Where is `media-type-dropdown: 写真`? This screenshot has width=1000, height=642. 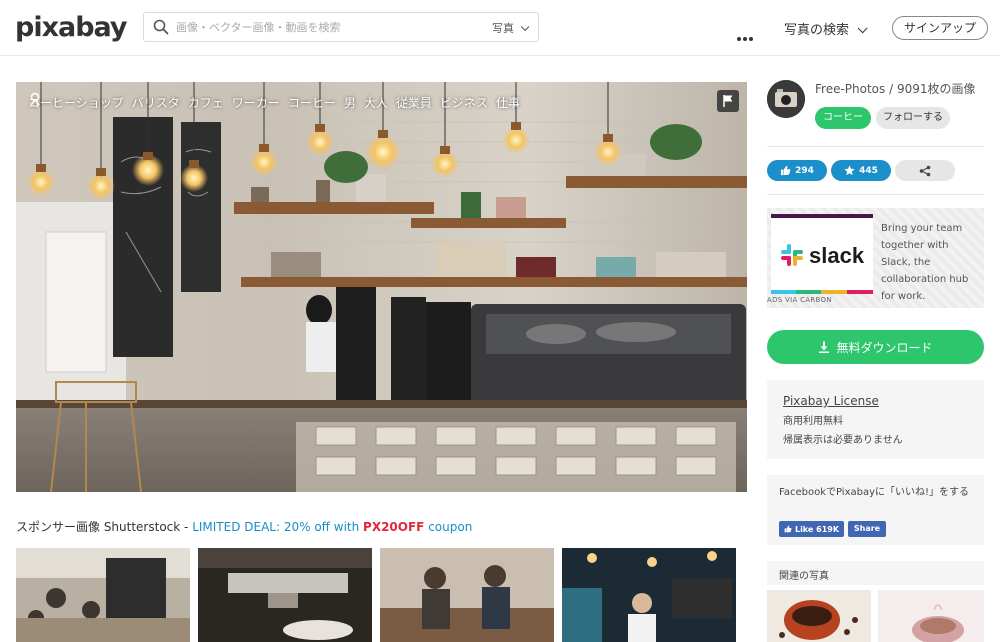
media-type-dropdown: 写真 is located at coordinates (511, 28).